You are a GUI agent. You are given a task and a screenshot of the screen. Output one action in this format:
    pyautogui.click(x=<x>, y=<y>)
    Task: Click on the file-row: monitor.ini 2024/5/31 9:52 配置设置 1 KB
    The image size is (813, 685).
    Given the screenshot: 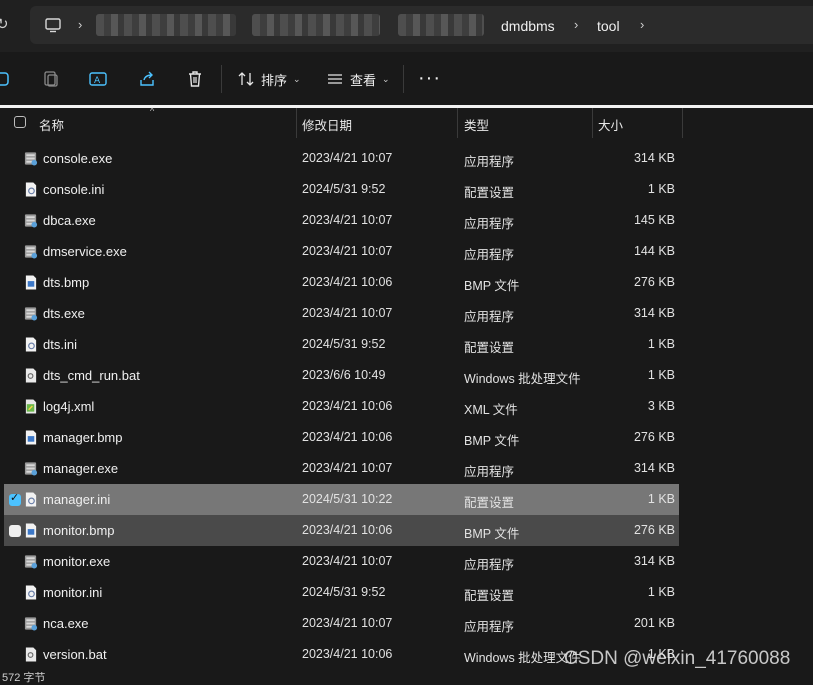 What is the action you would take?
    pyautogui.click(x=341, y=592)
    